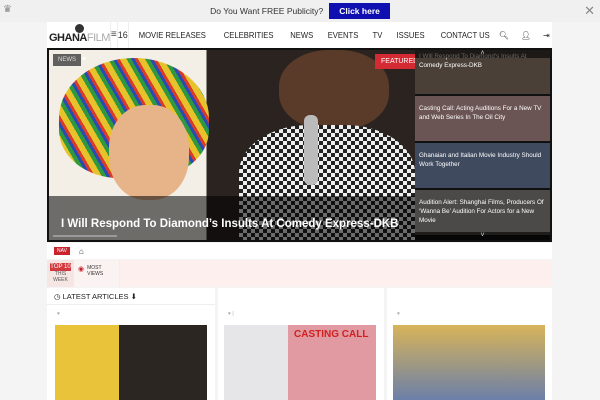 This screenshot has height=400, width=600. Describe the element at coordinates (81, 269) in the screenshot. I see `eye-icon: ◉` at that location.